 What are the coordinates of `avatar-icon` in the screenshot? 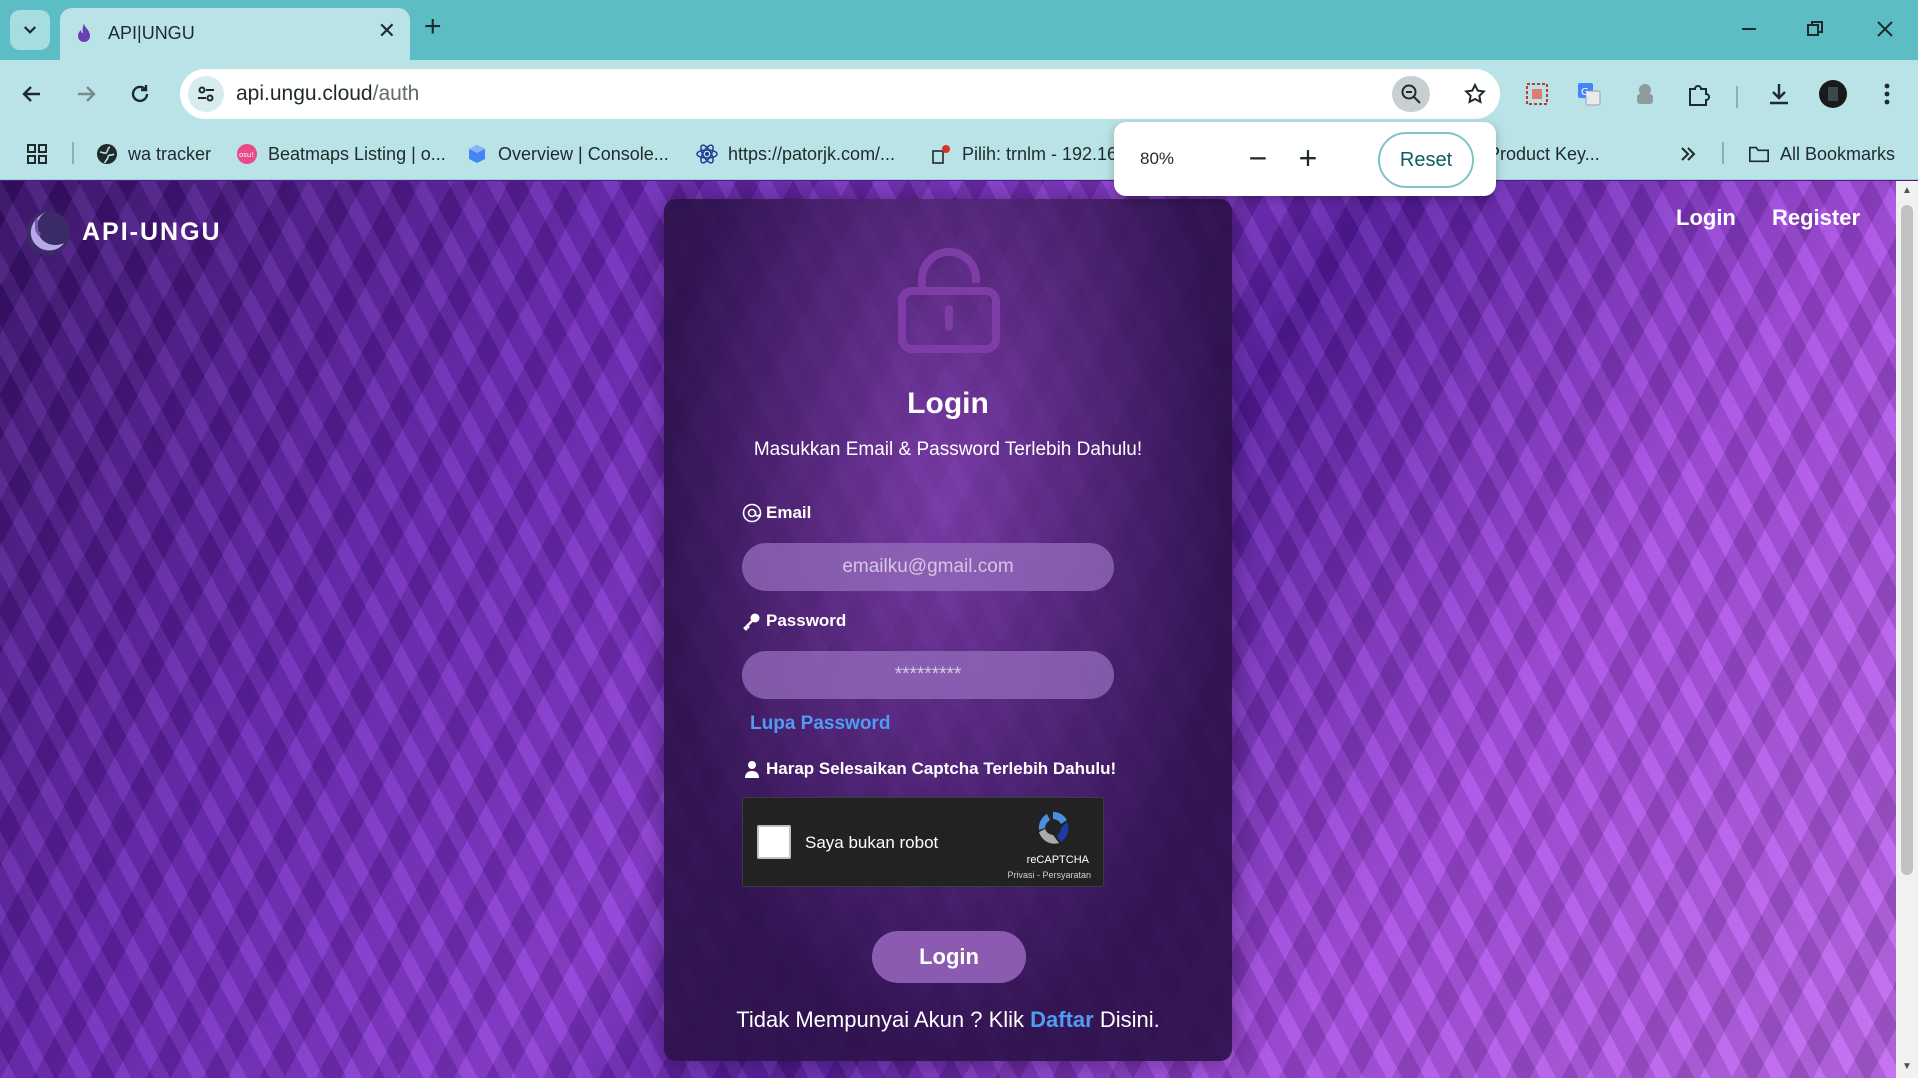 It's located at (1833, 94).